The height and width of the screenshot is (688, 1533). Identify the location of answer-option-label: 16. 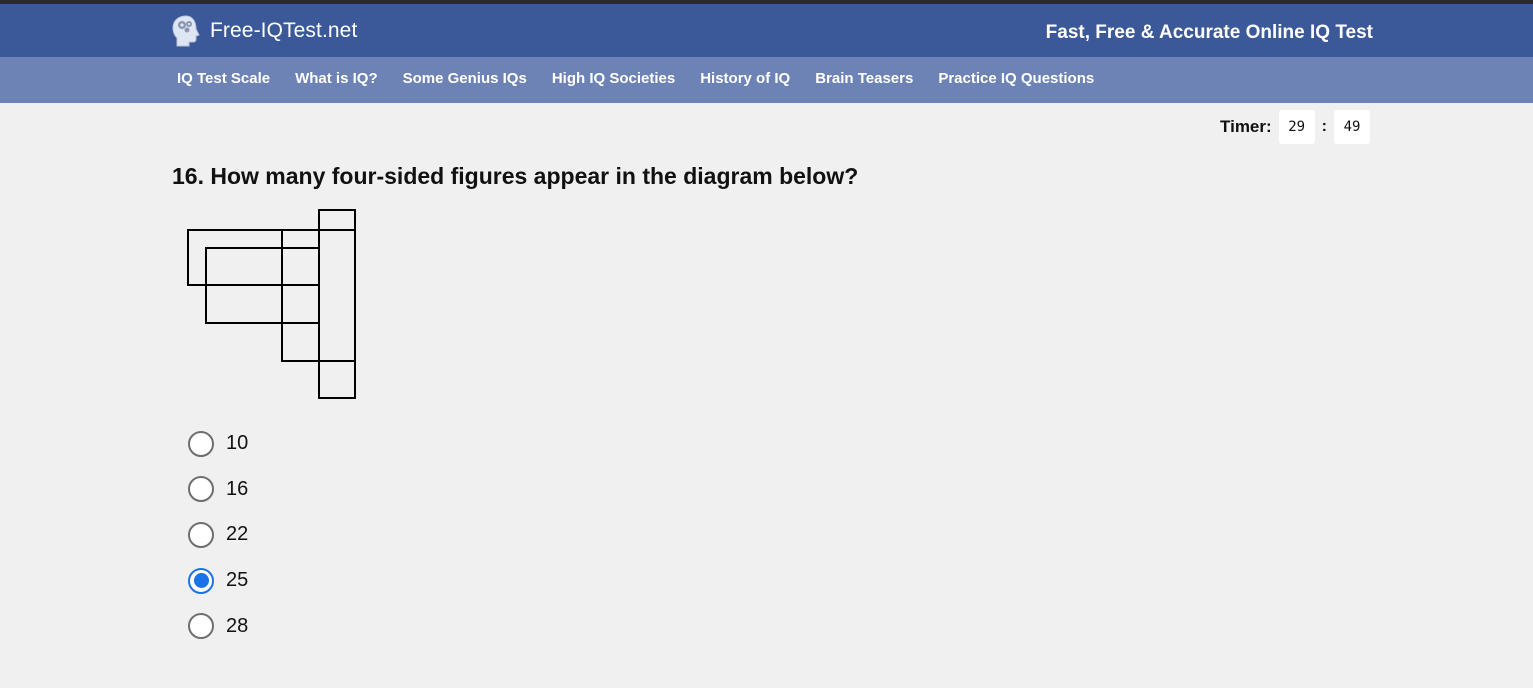
(237, 488).